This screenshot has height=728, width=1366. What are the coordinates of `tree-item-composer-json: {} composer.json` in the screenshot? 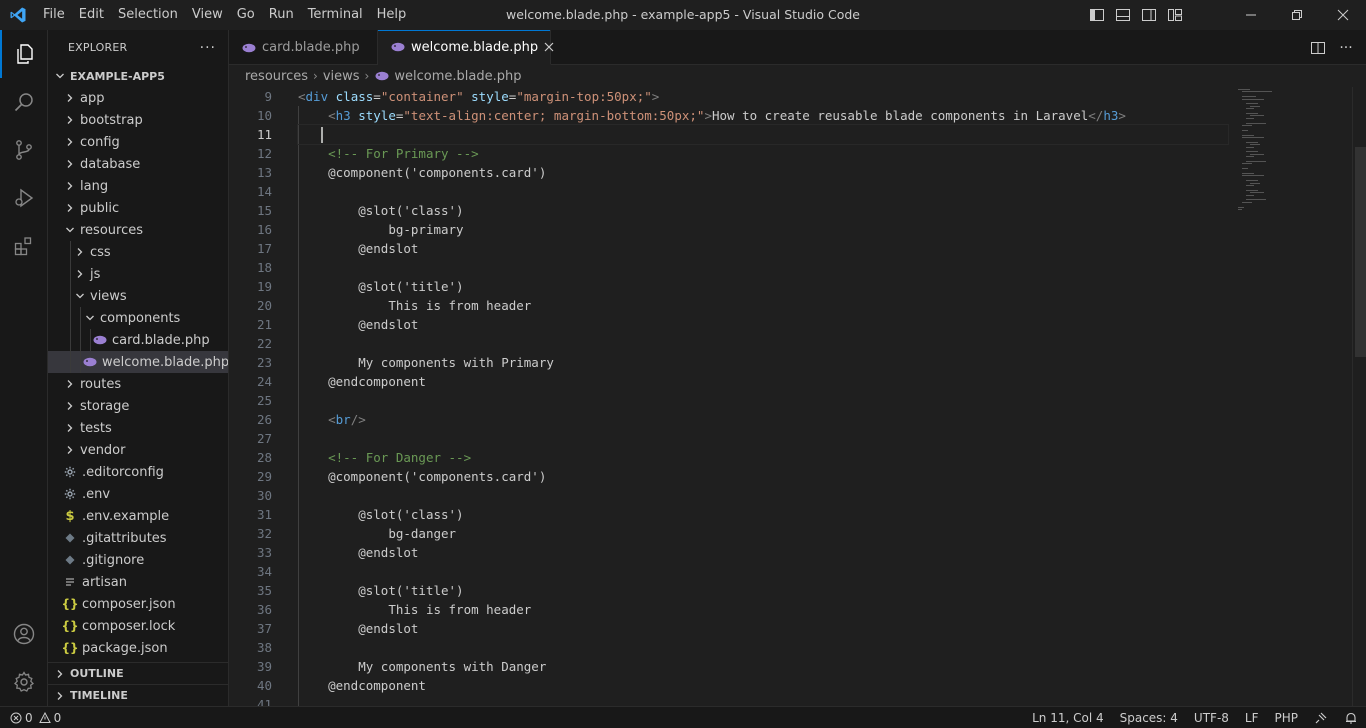 It's located at (138, 604).